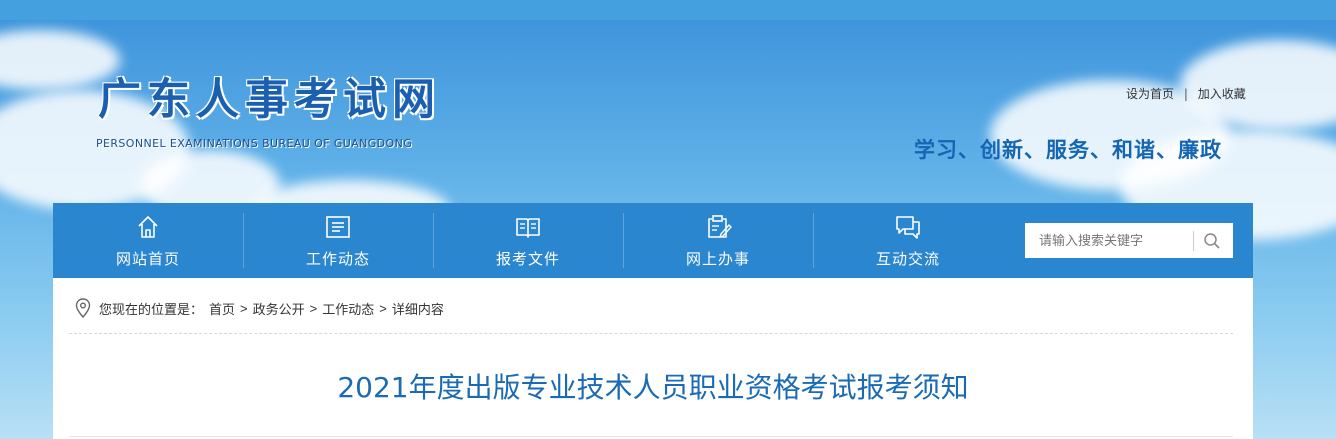 Image resolution: width=1336 pixels, height=439 pixels. What do you see at coordinates (338, 240) in the screenshot?
I see `nav-item-work-news: 工作动态` at bounding box center [338, 240].